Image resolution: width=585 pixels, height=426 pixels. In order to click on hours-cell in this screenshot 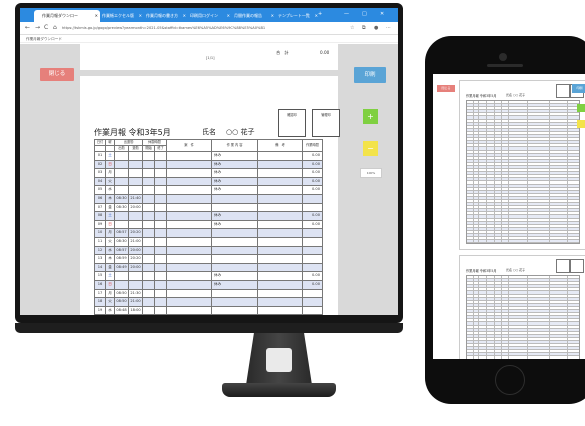, I will do `click(312, 241)`.